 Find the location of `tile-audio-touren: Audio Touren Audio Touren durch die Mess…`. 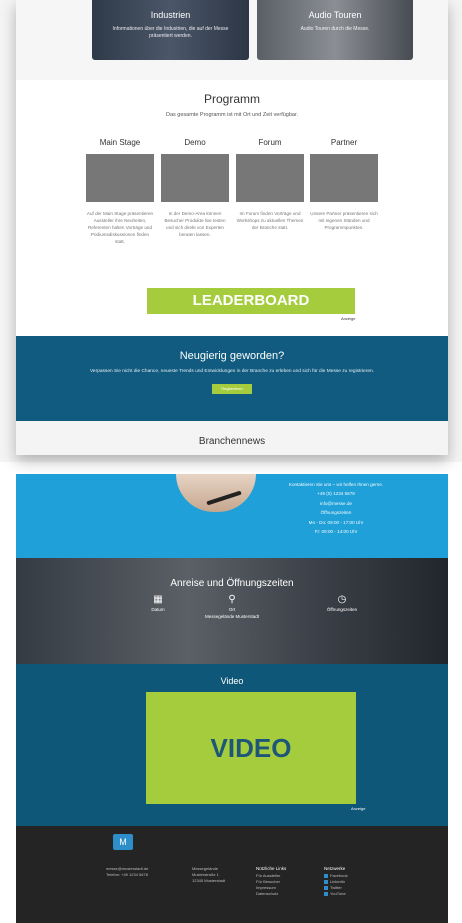

tile-audio-touren: Audio Touren Audio Touren durch die Mess… is located at coordinates (335, 30).